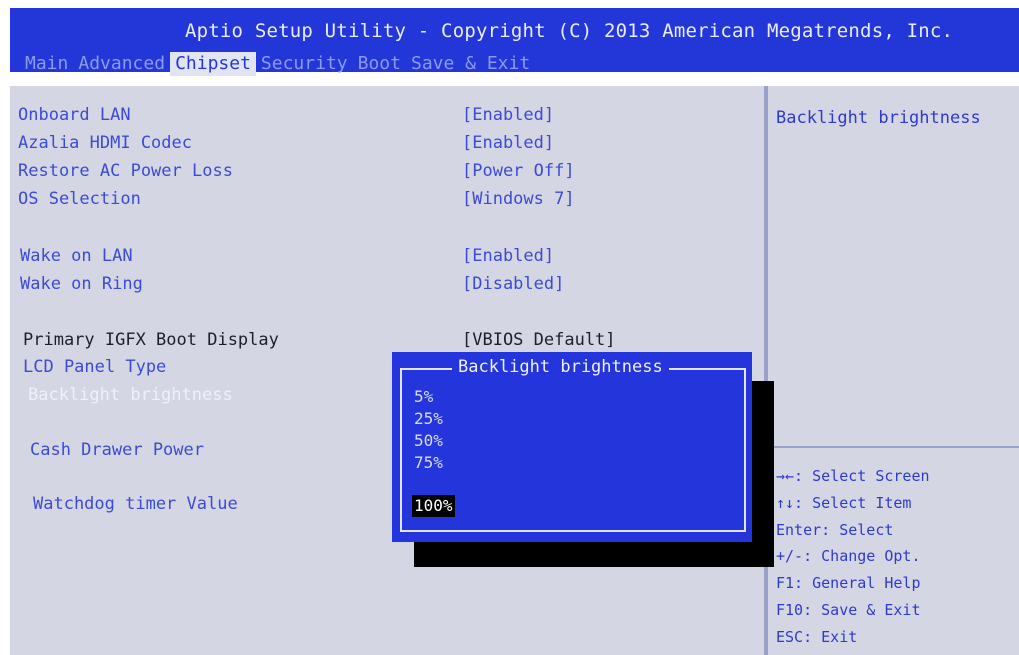  What do you see at coordinates (379, 64) in the screenshot?
I see `tab-boot: Boot` at bounding box center [379, 64].